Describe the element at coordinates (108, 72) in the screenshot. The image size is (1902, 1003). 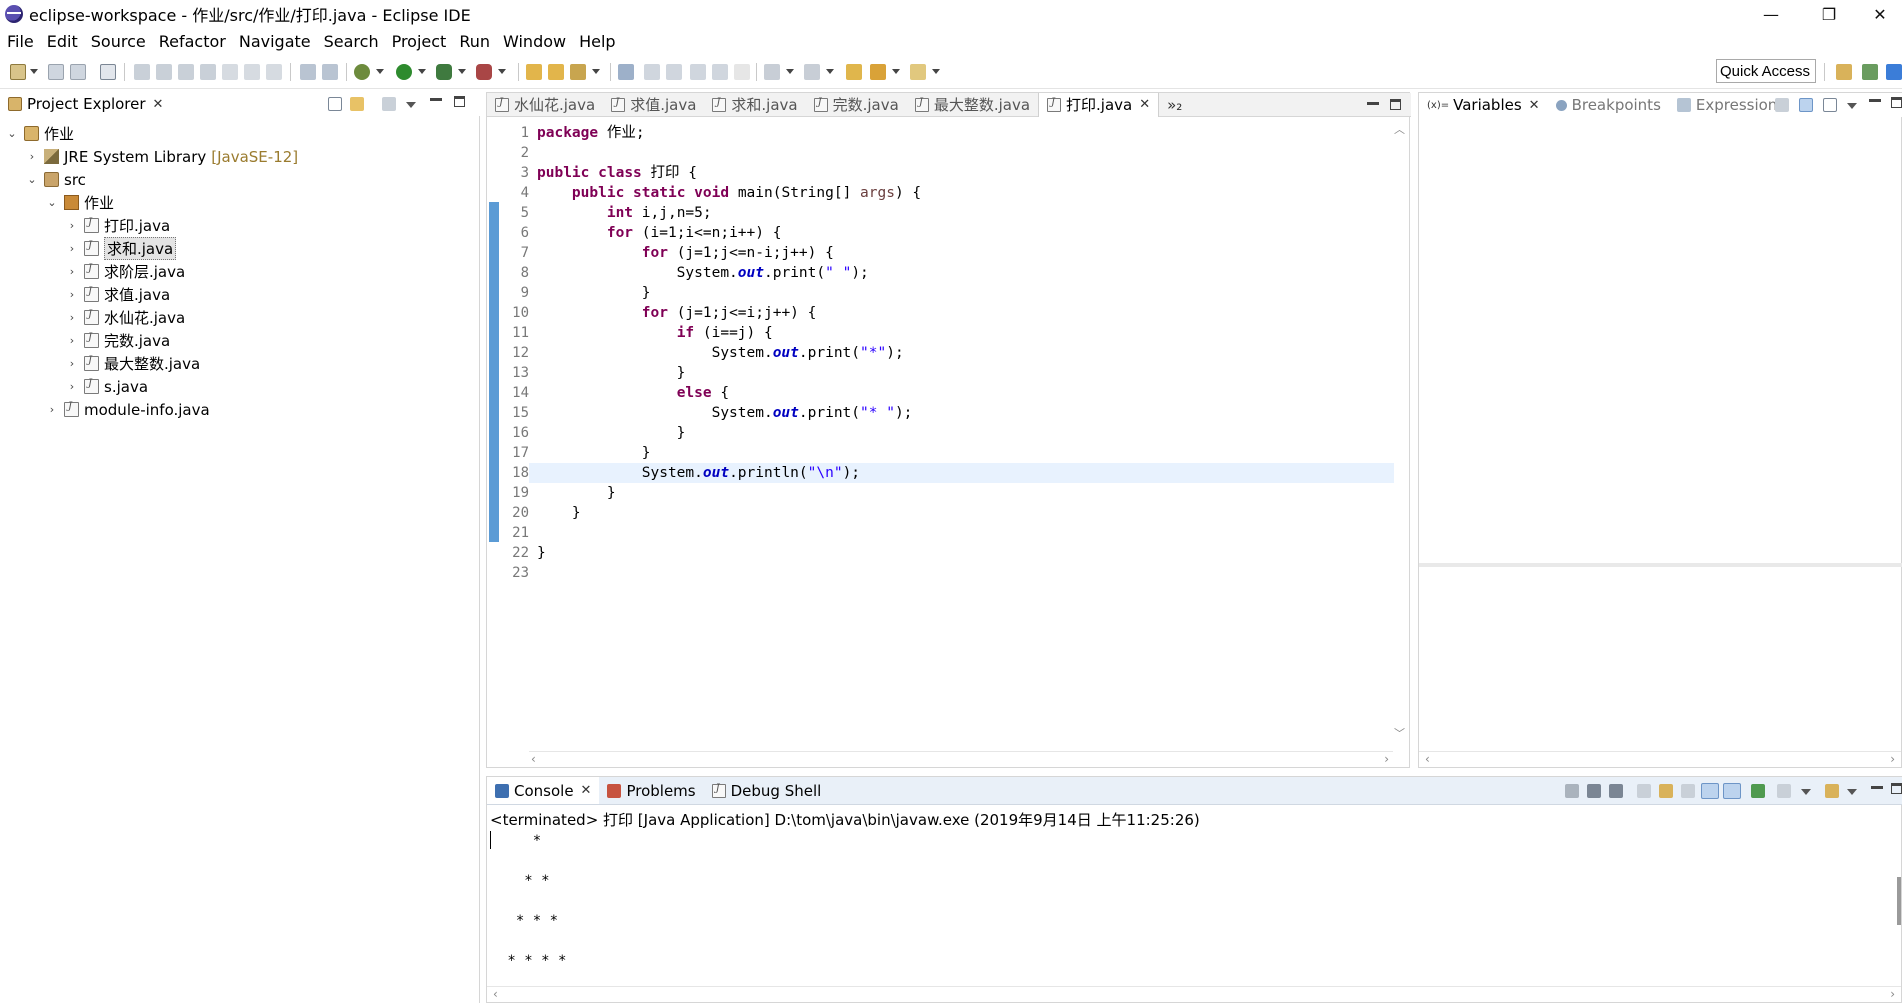
I see `skip-breakpoints-icon` at that location.